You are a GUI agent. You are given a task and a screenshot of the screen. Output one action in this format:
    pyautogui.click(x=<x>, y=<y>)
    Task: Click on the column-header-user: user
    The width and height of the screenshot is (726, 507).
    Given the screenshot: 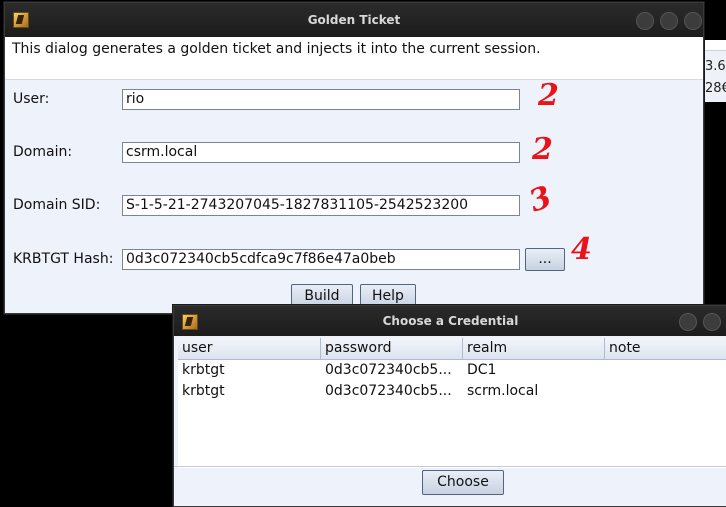 What is the action you would take?
    pyautogui.click(x=249, y=348)
    